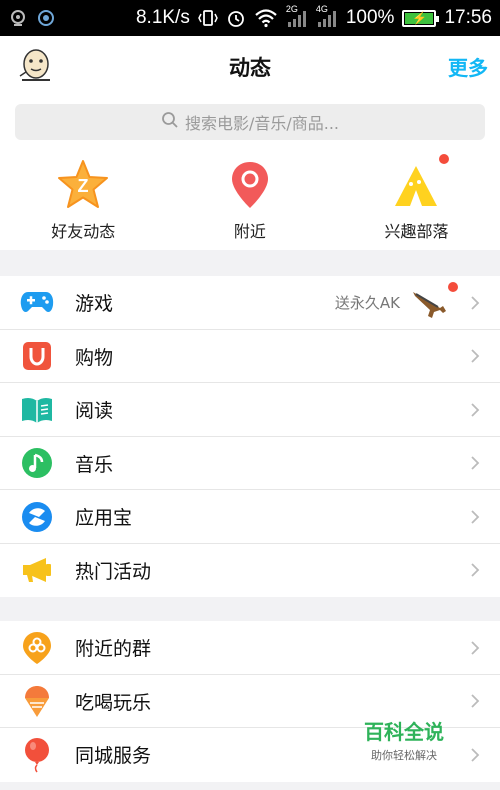 The image size is (500, 790). I want to click on avatar, so click(36, 66).